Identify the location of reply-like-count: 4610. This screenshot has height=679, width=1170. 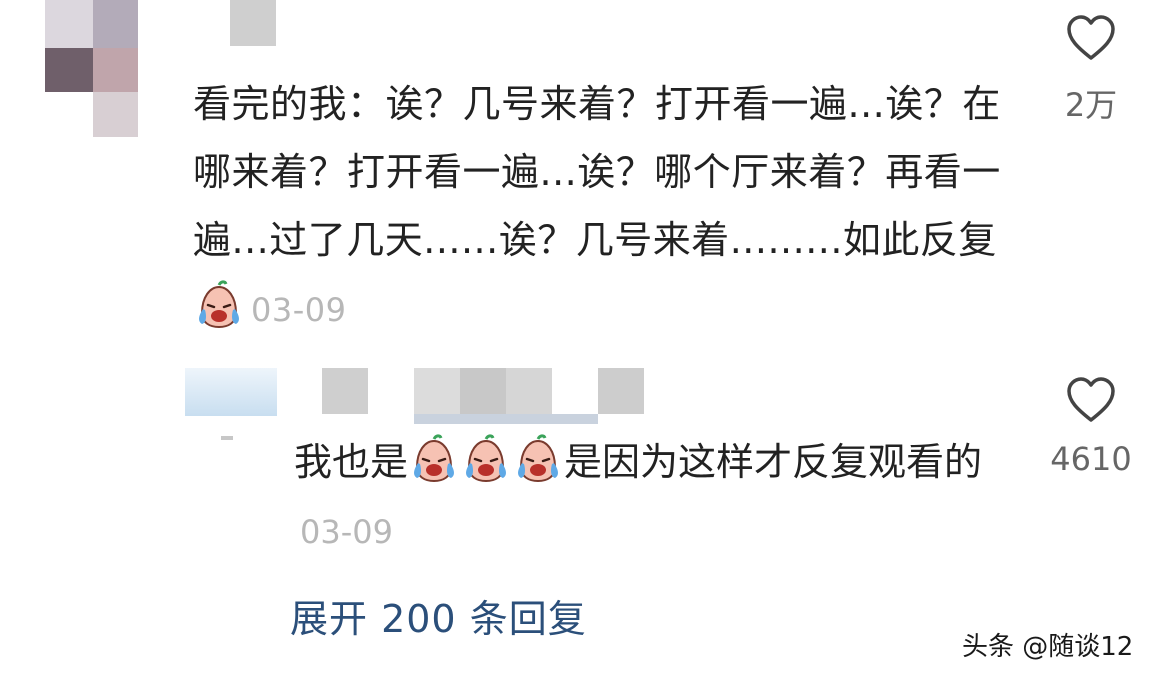
(1091, 459).